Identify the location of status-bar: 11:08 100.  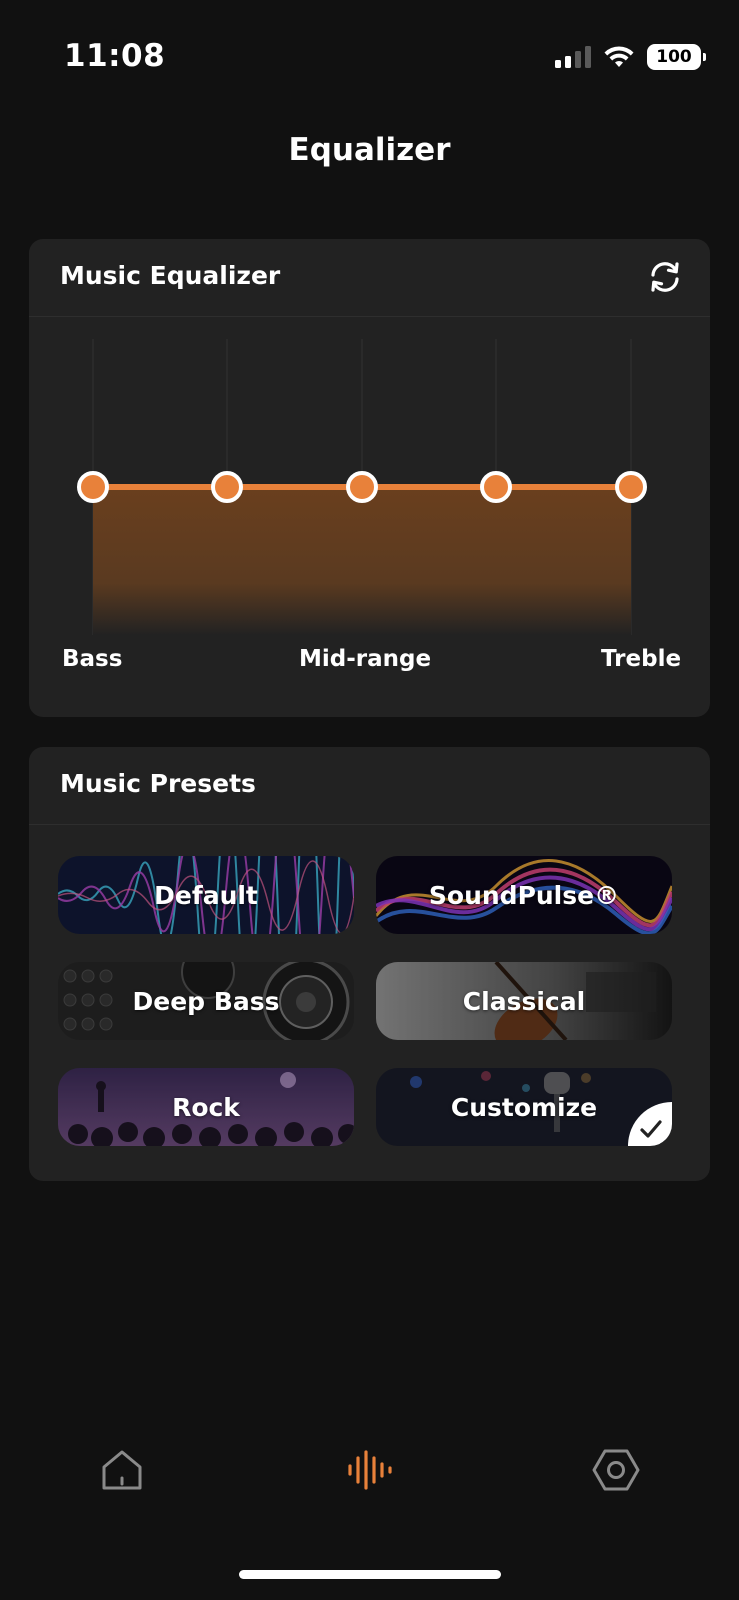
(369, 55).